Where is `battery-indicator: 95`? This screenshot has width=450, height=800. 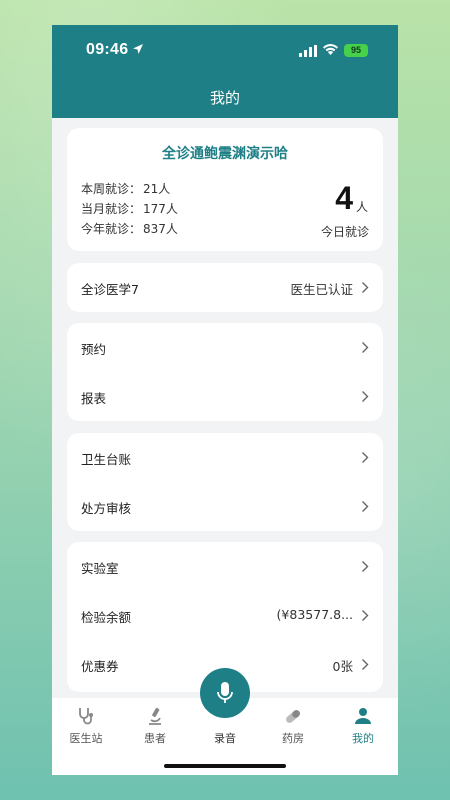 battery-indicator: 95 is located at coordinates (356, 50).